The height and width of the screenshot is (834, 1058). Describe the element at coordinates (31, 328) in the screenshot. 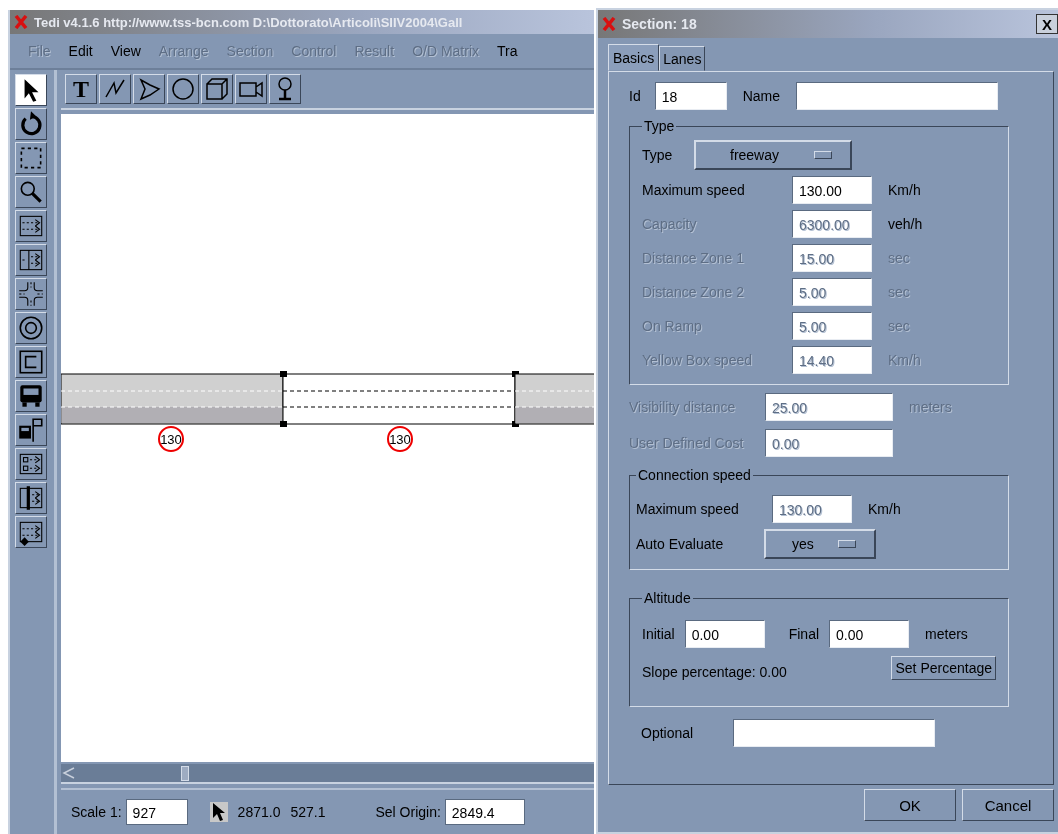

I see `roundabout-icon` at that location.